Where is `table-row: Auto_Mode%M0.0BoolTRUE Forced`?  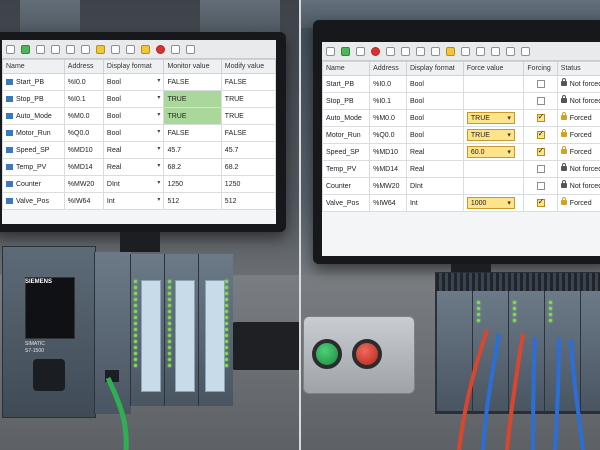 table-row: Auto_Mode%M0.0BoolTRUE Forced is located at coordinates (461, 118).